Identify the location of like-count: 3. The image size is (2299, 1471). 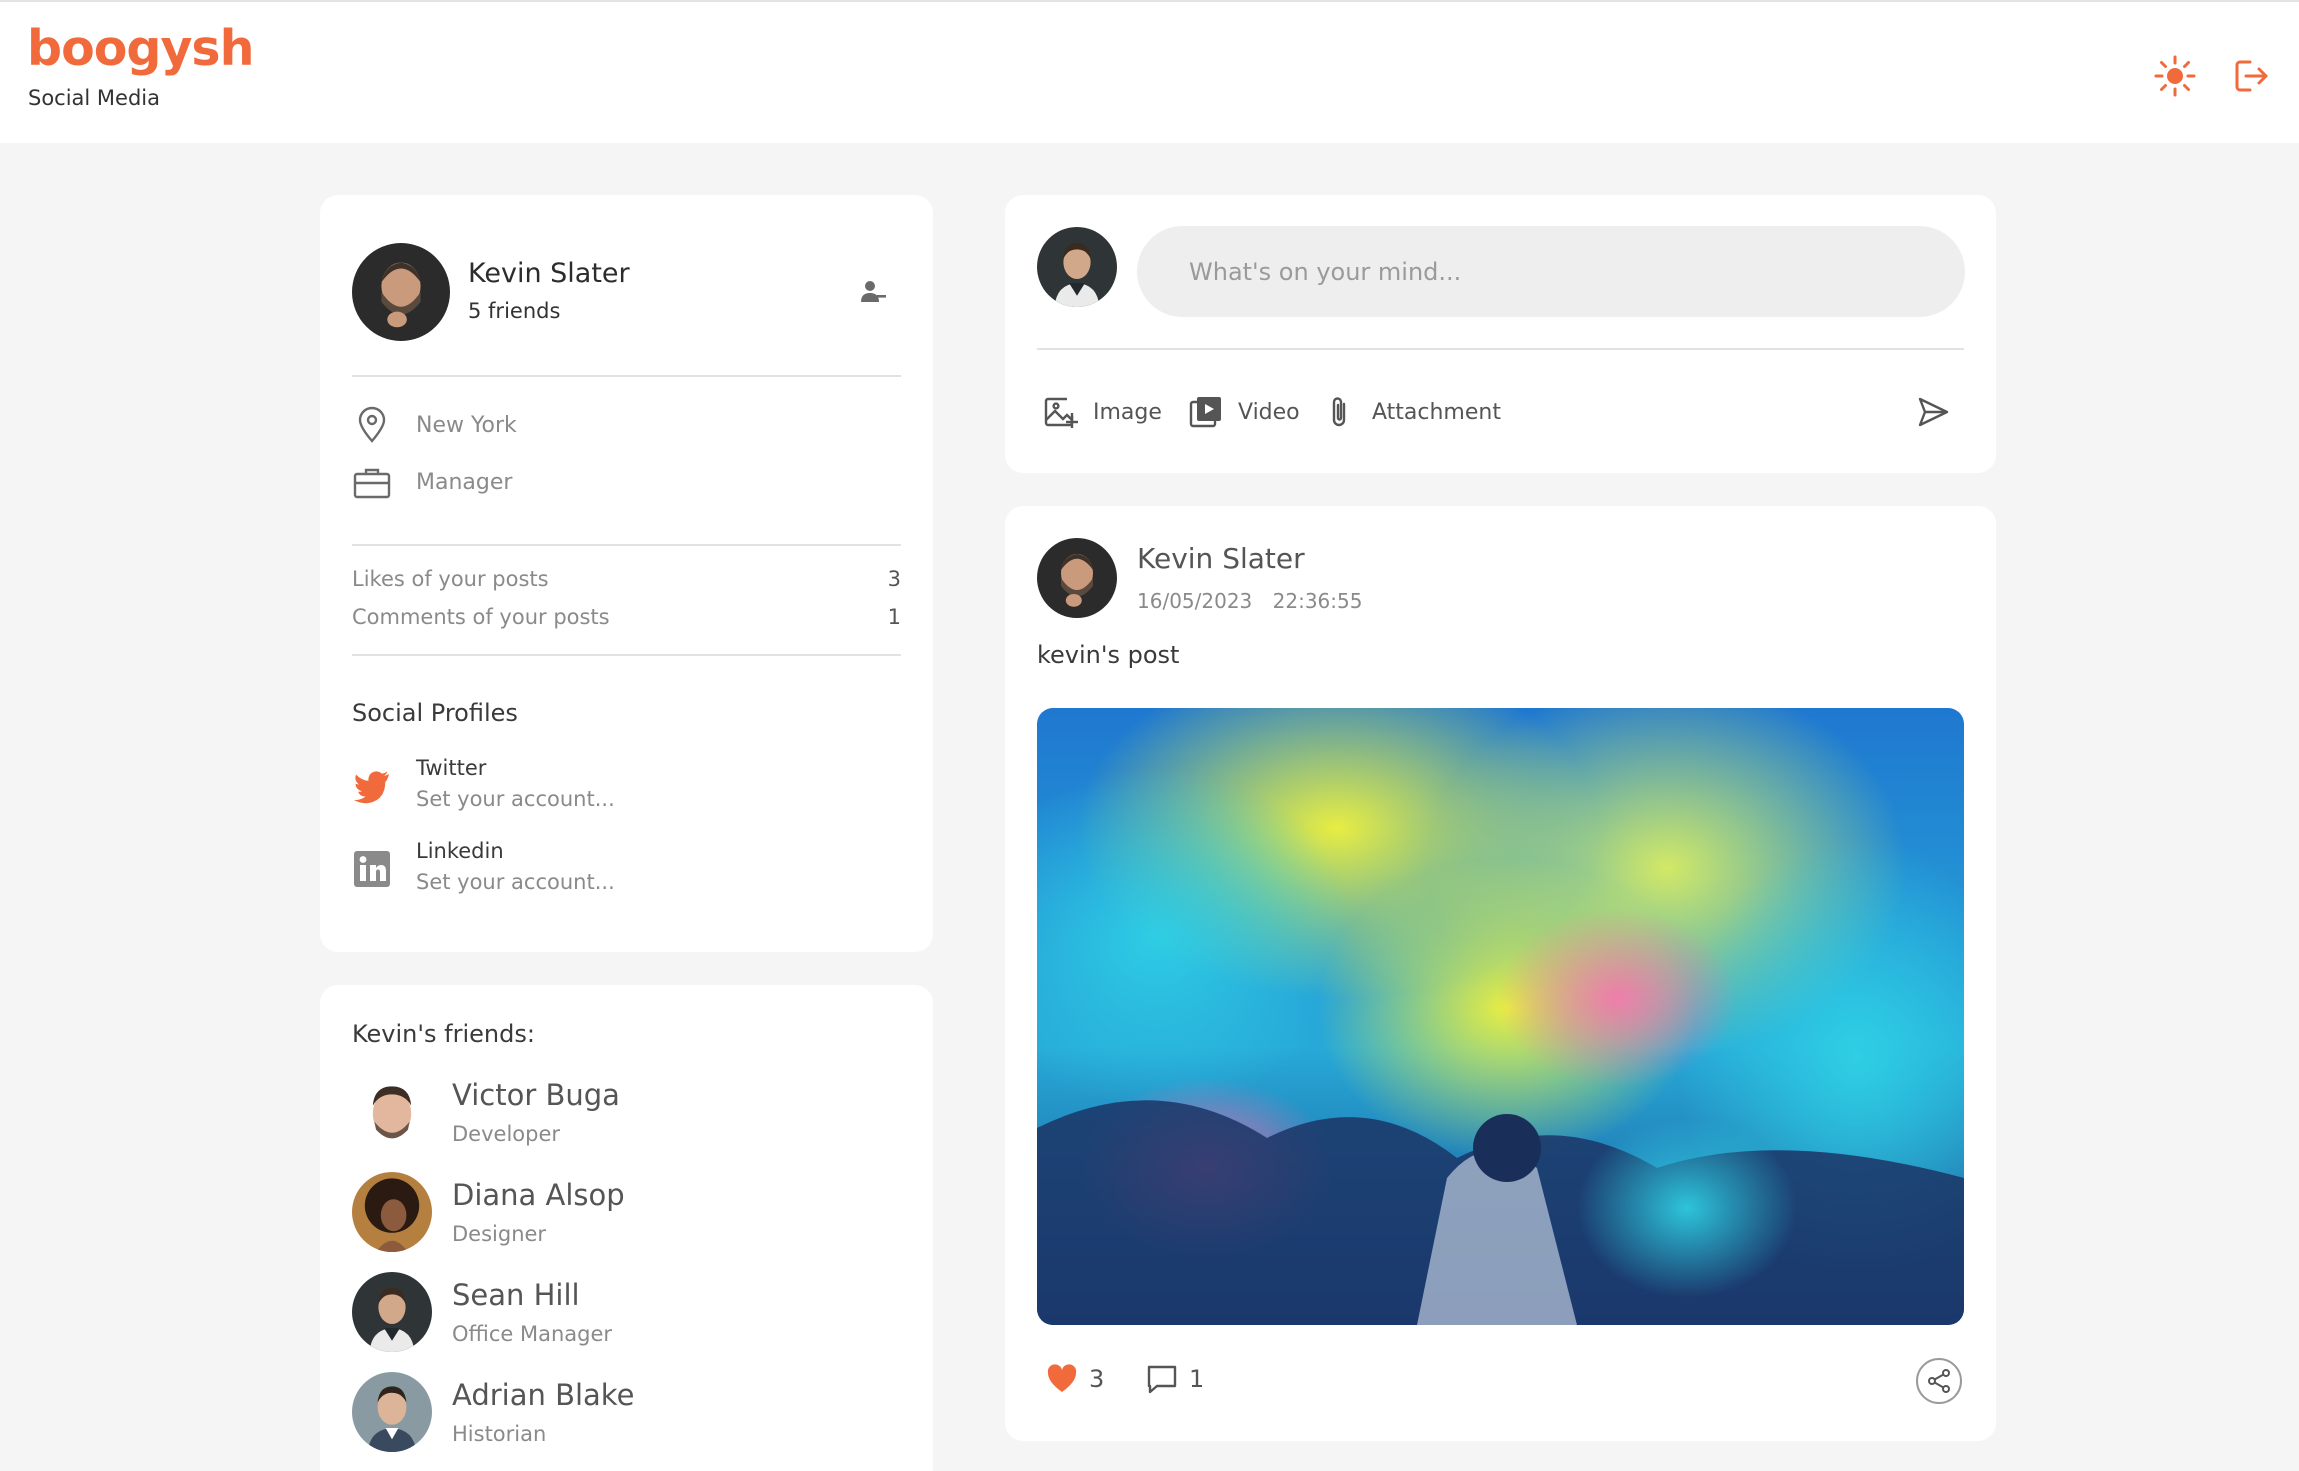
(1097, 1379).